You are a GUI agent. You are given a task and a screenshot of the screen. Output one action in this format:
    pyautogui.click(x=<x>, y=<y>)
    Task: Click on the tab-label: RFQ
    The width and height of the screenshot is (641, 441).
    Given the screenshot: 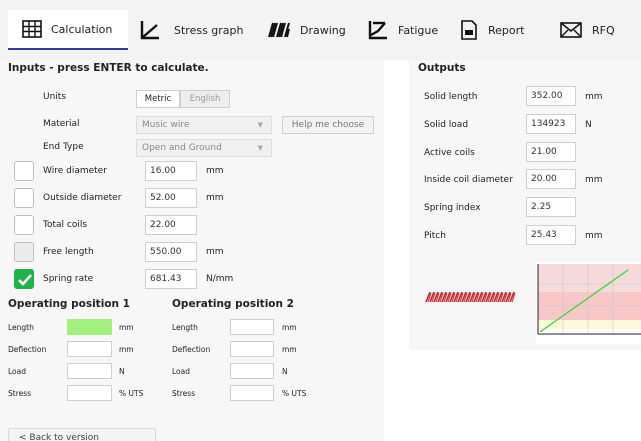 What is the action you would take?
    pyautogui.click(x=603, y=30)
    